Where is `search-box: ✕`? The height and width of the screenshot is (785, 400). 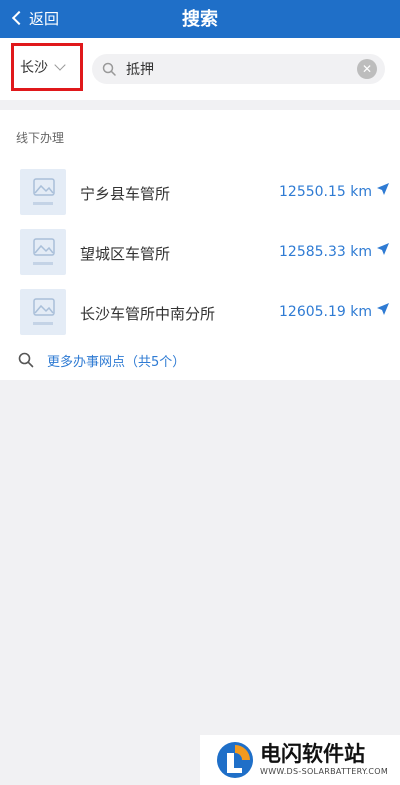 search-box: ✕ is located at coordinates (238, 69).